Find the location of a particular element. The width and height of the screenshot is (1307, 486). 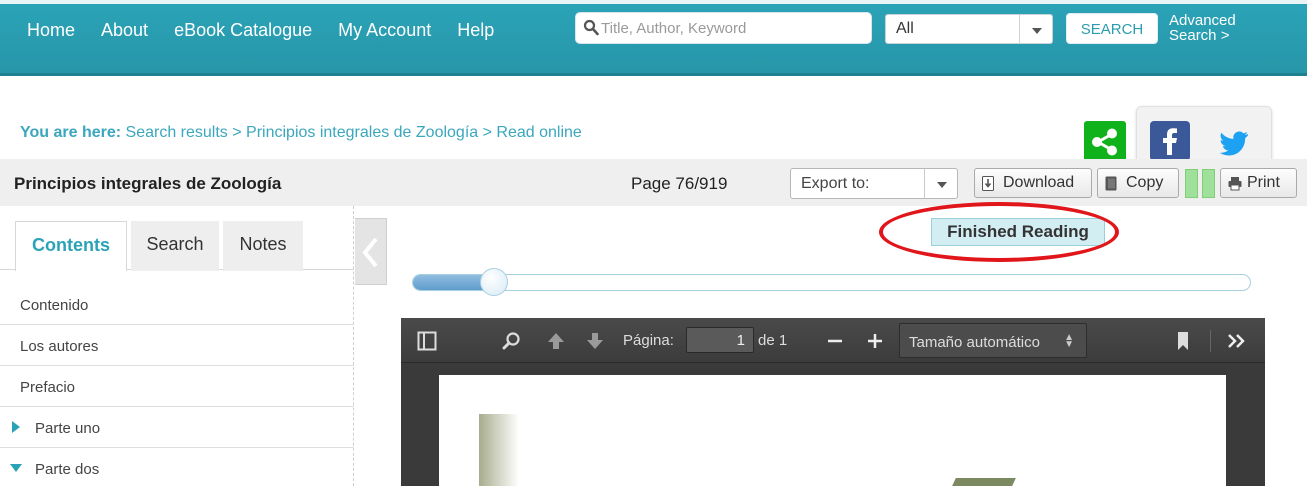

print-button: Print is located at coordinates (1258, 183).